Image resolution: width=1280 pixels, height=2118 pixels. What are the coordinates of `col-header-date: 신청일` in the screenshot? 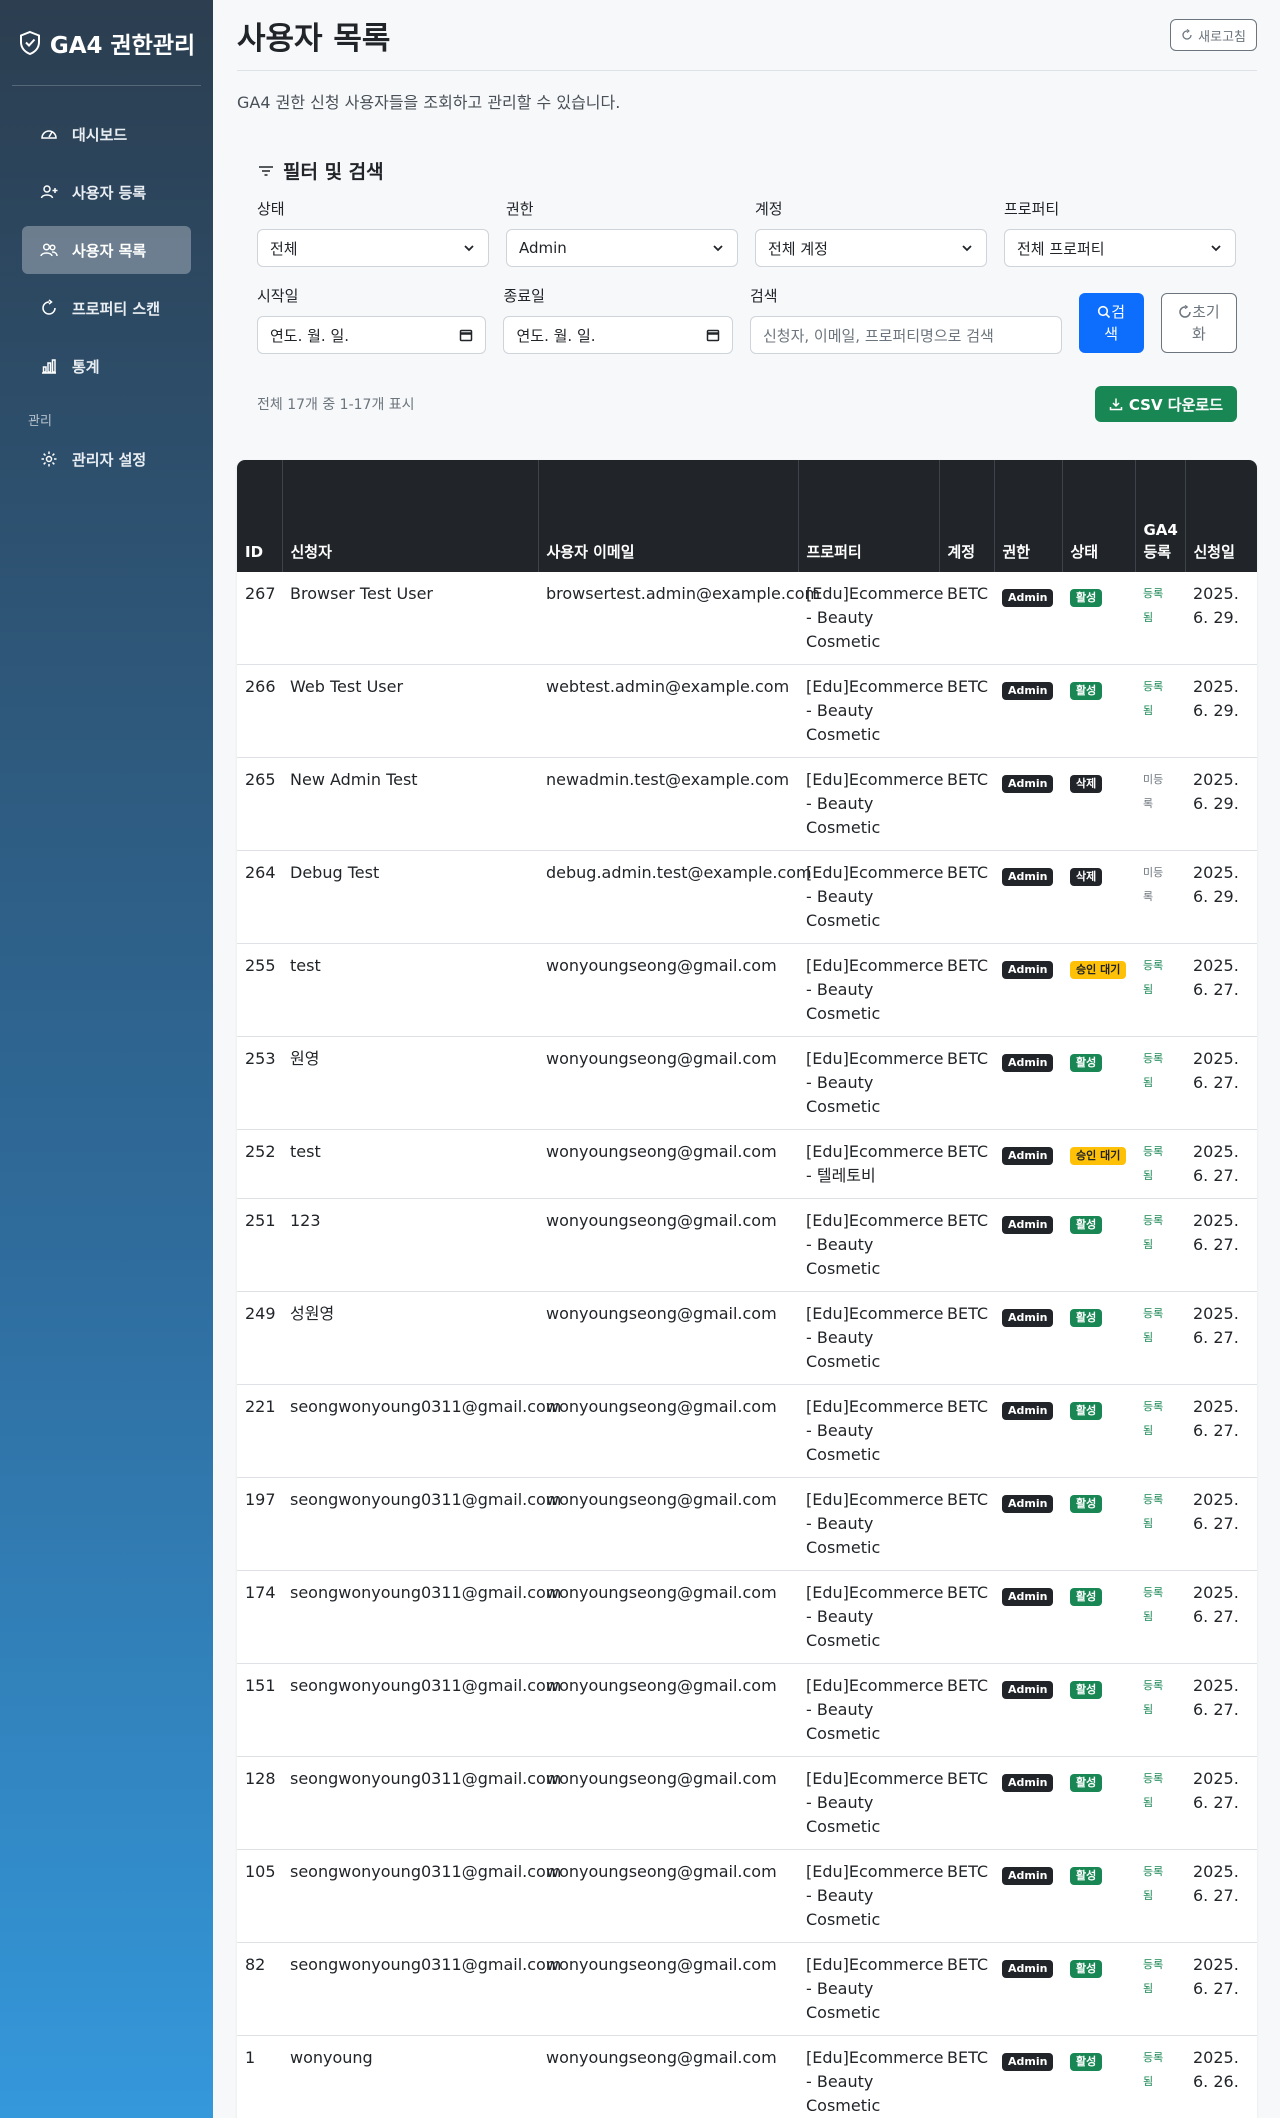 It's located at (1221, 516).